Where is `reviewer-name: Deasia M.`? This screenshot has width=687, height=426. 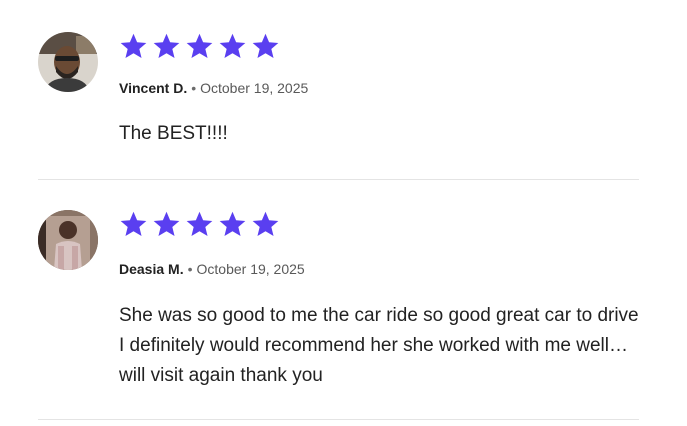
reviewer-name: Deasia M. is located at coordinates (151, 269).